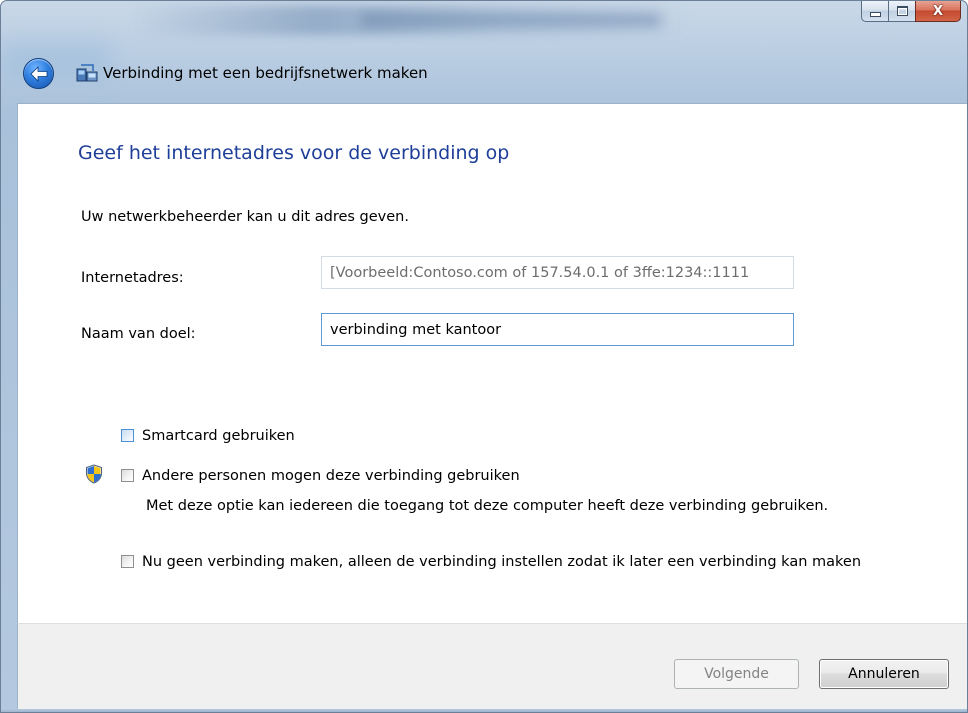  Describe the element at coordinates (557, 272) in the screenshot. I see `address-input` at that location.